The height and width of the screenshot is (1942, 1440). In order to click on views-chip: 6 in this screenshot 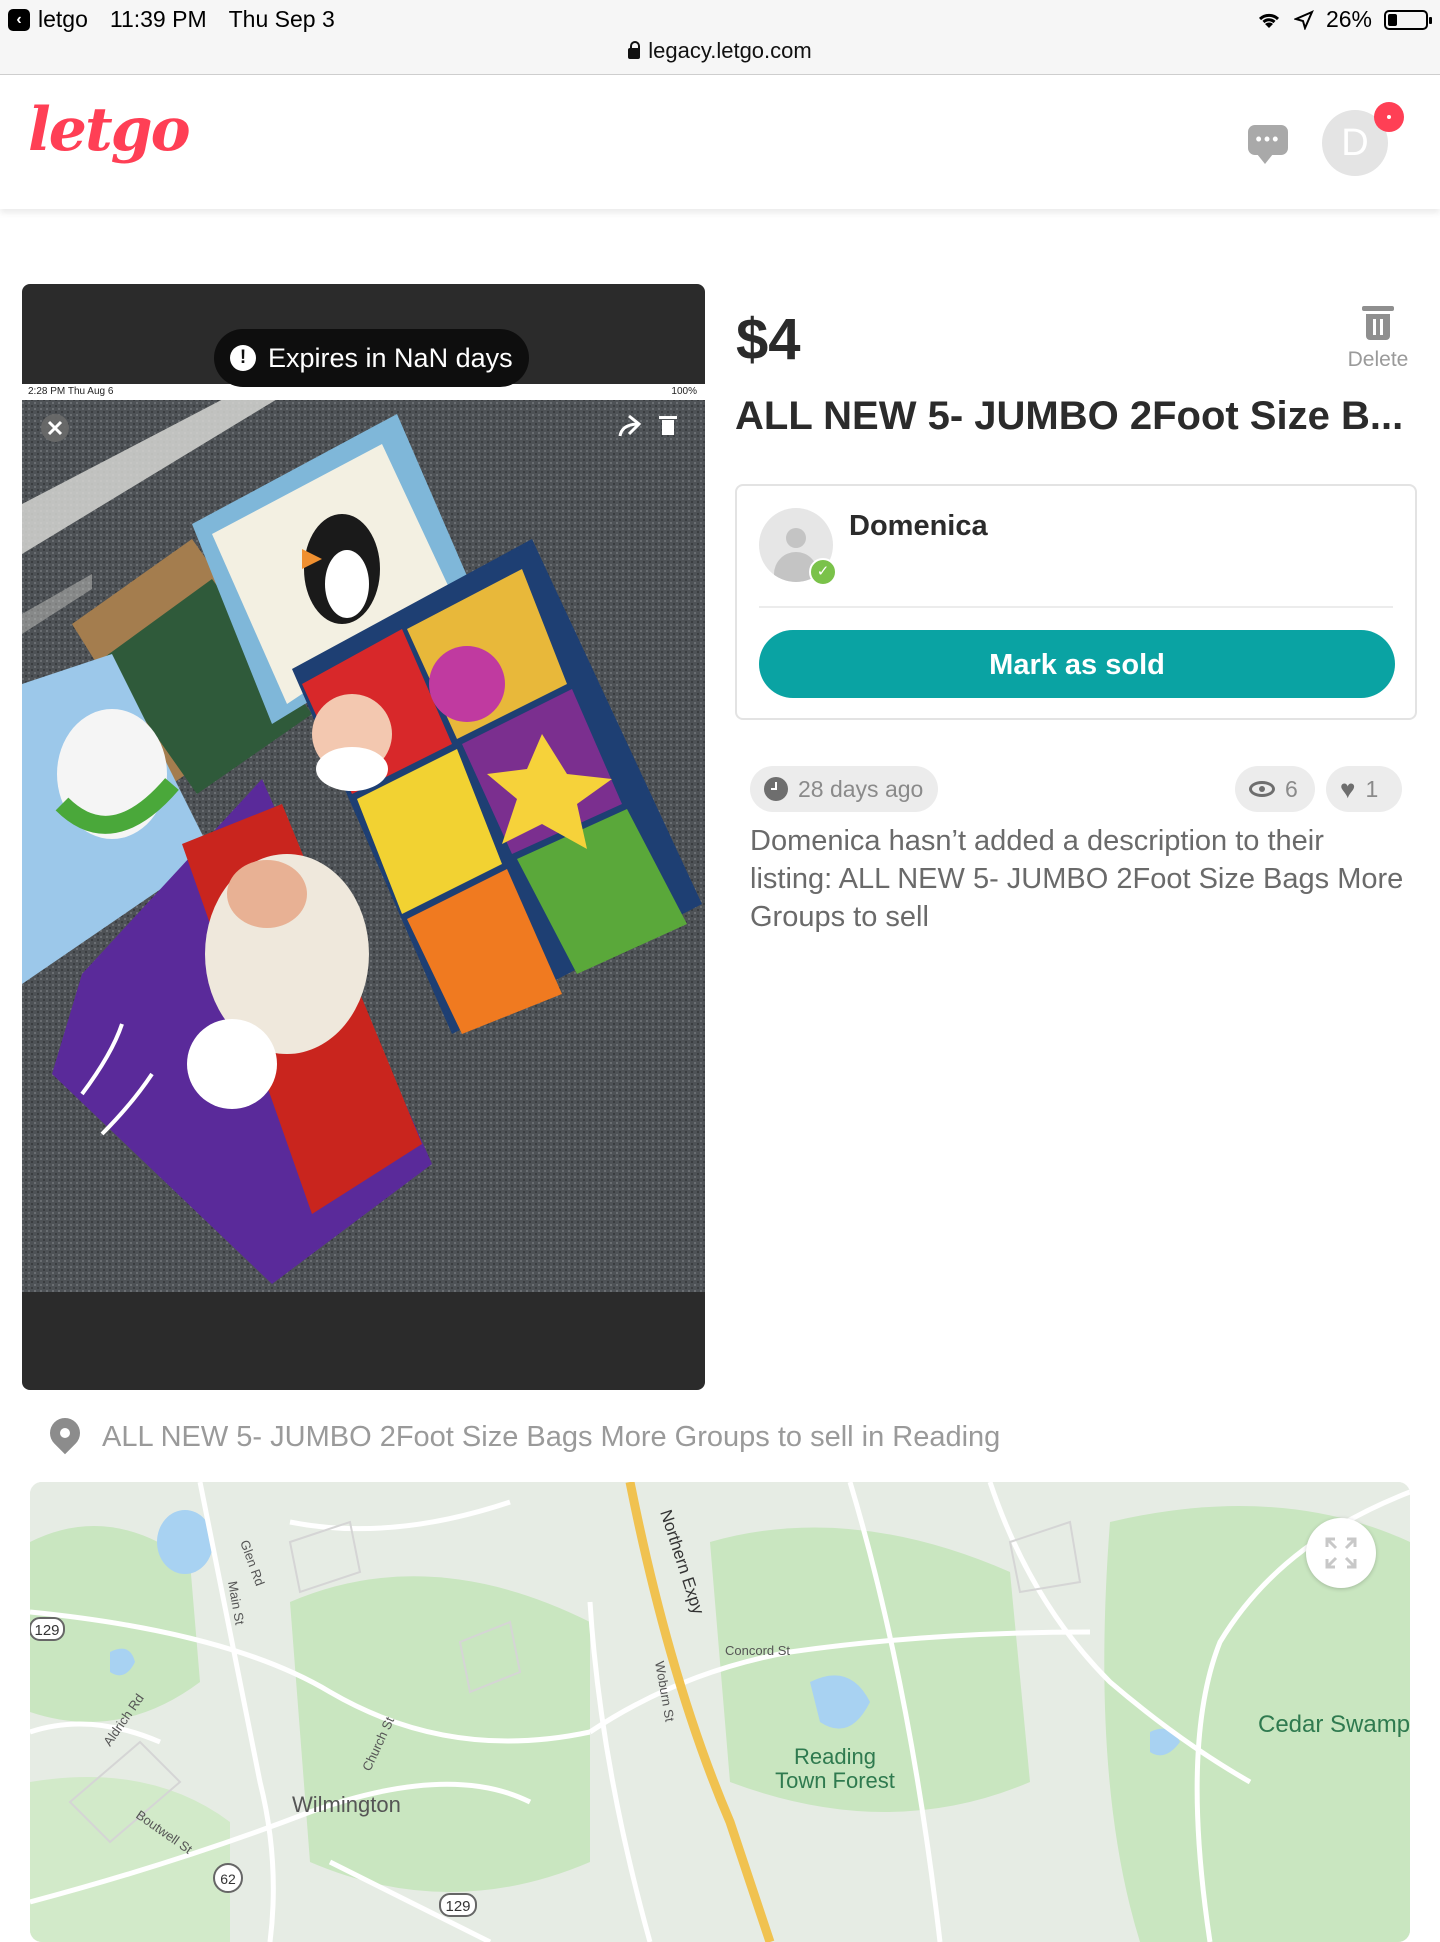, I will do `click(1275, 789)`.